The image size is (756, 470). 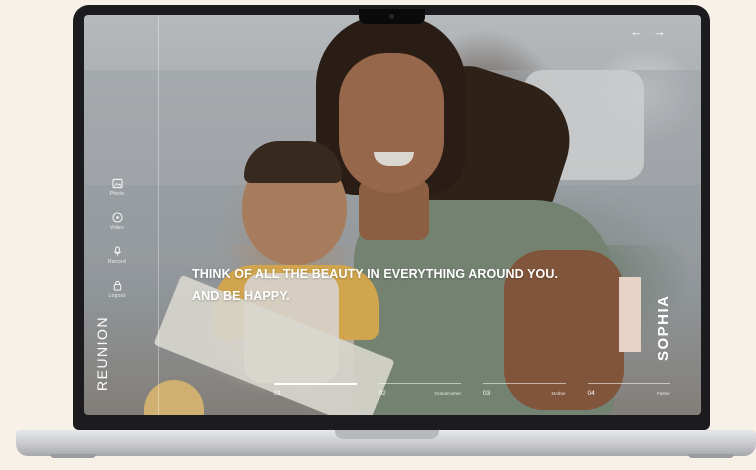 I want to click on slide-label: Father, so click(x=663, y=393).